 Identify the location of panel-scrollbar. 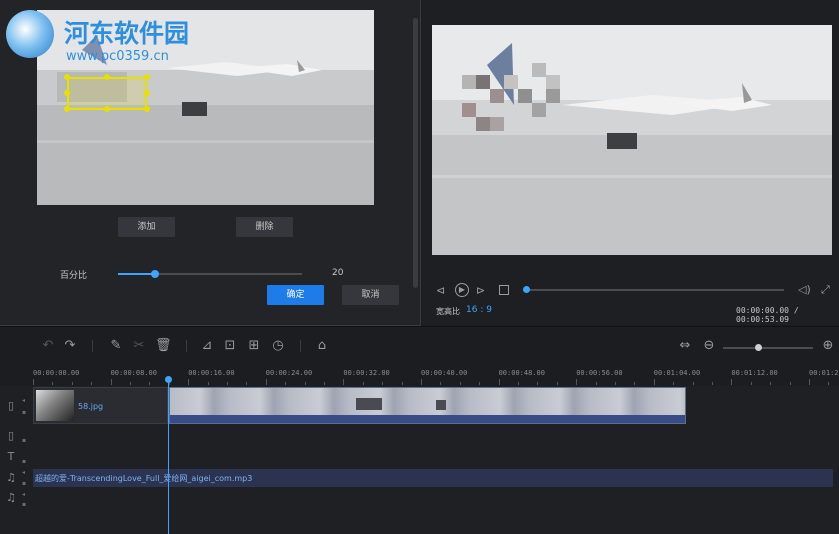
(415, 153).